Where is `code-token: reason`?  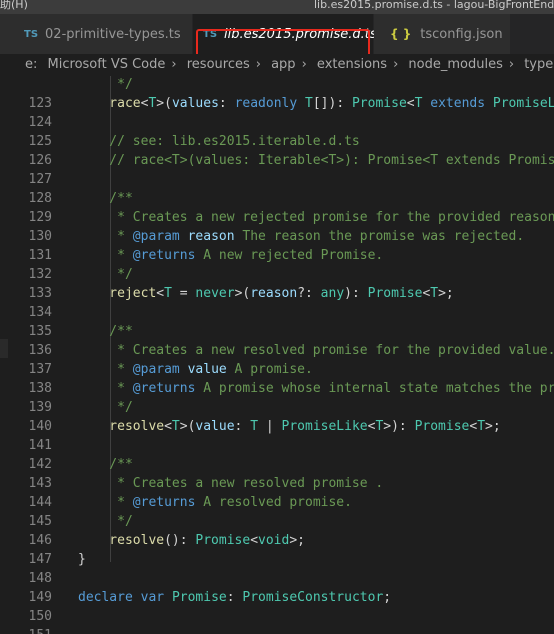 code-token: reason is located at coordinates (274, 293).